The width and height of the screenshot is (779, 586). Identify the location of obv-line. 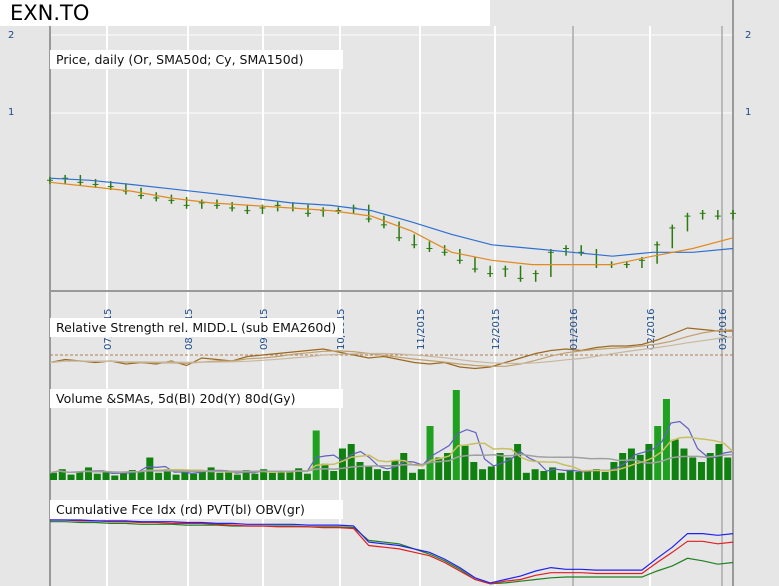
(392, 553).